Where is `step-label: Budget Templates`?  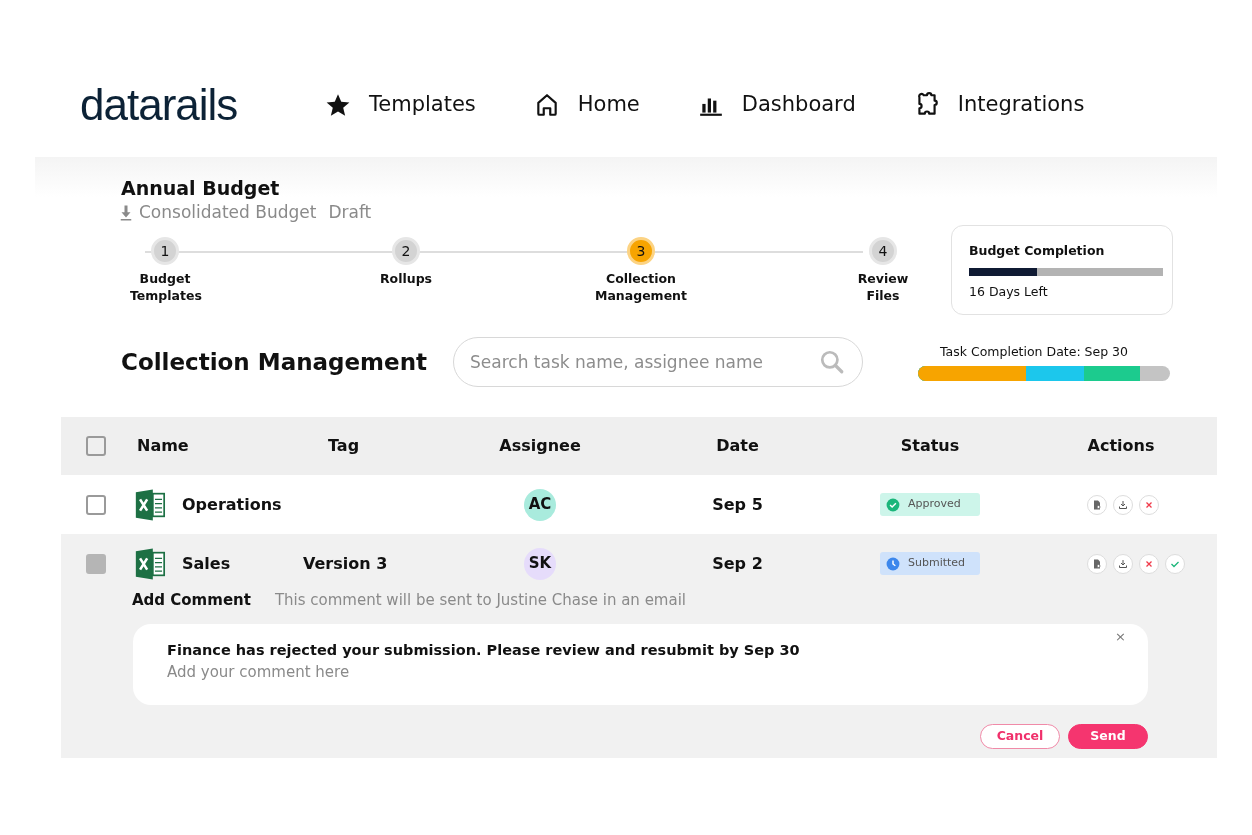
step-label: Budget Templates is located at coordinates (165, 287).